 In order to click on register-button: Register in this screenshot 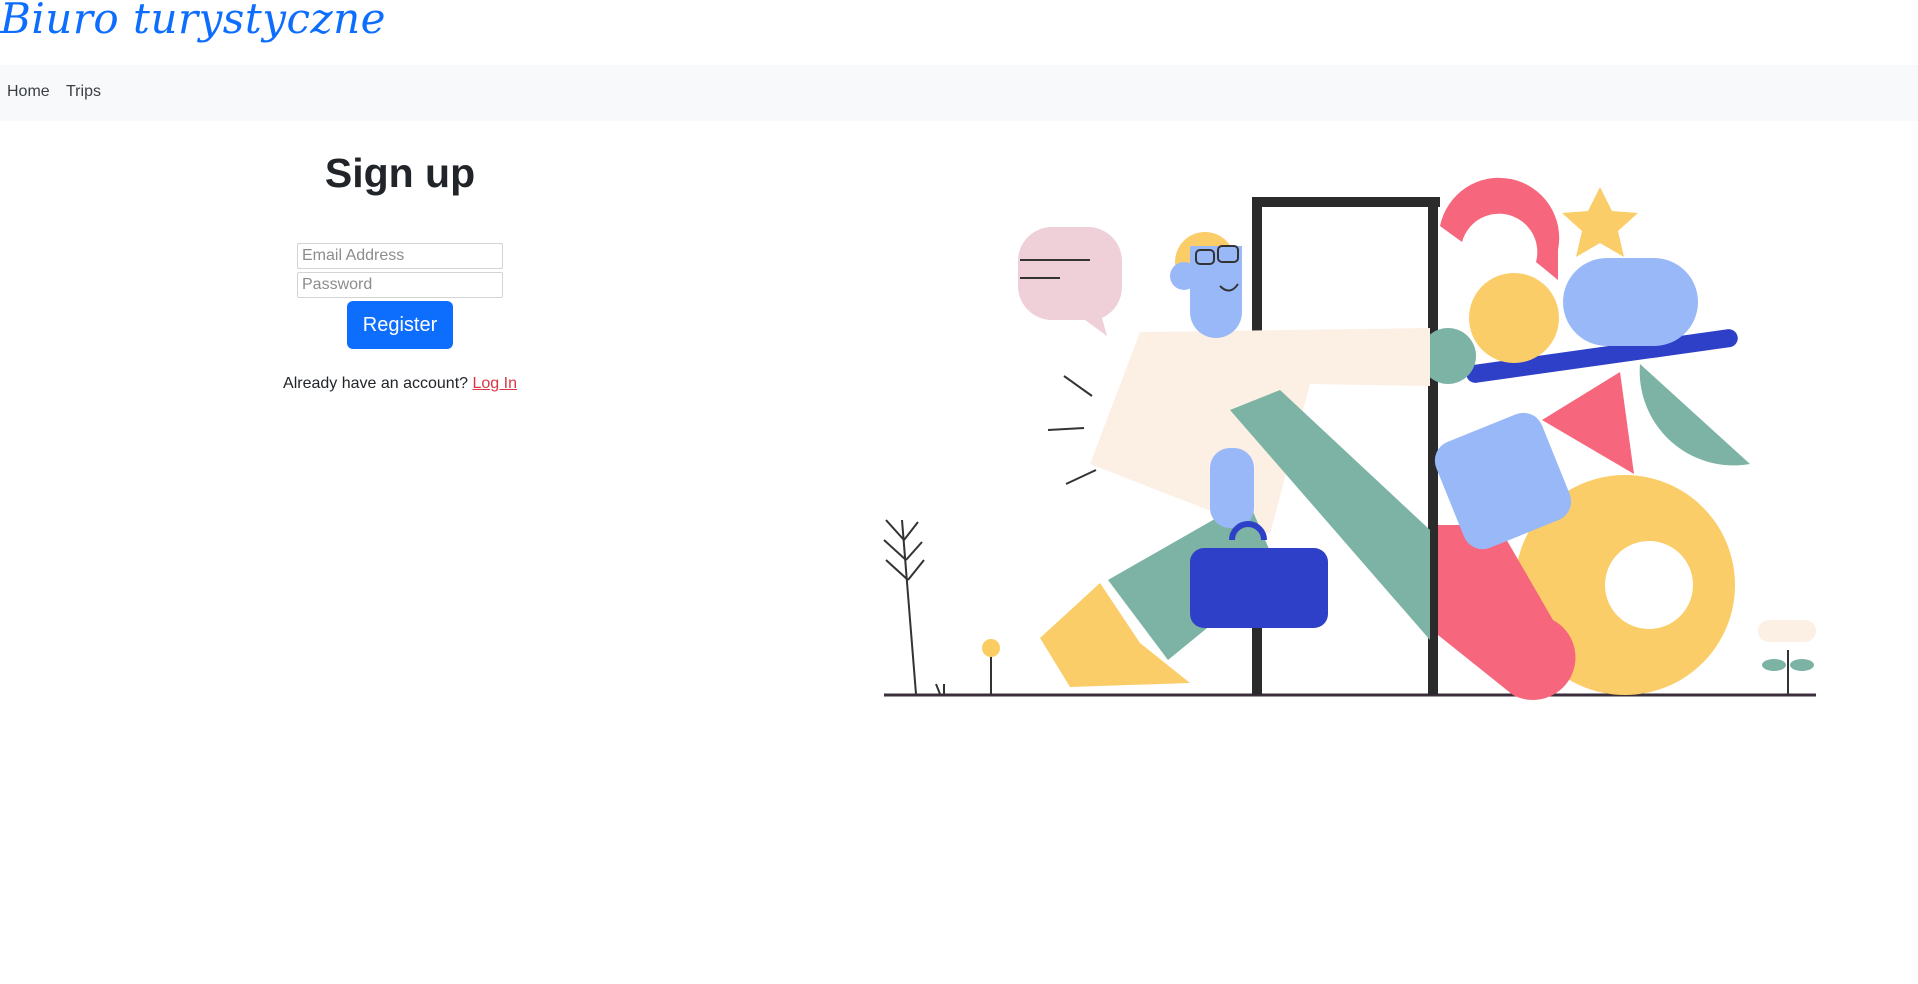, I will do `click(400, 325)`.